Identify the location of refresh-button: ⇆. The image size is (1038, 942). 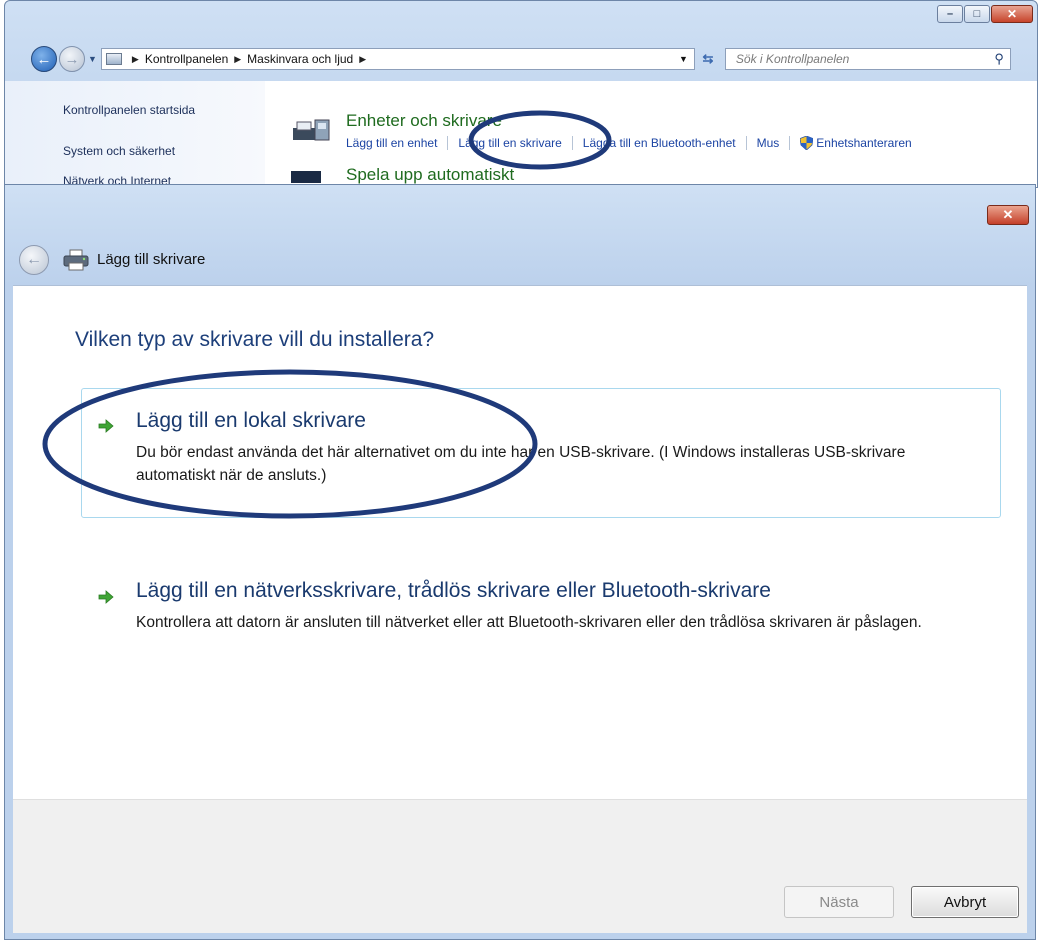
(708, 59).